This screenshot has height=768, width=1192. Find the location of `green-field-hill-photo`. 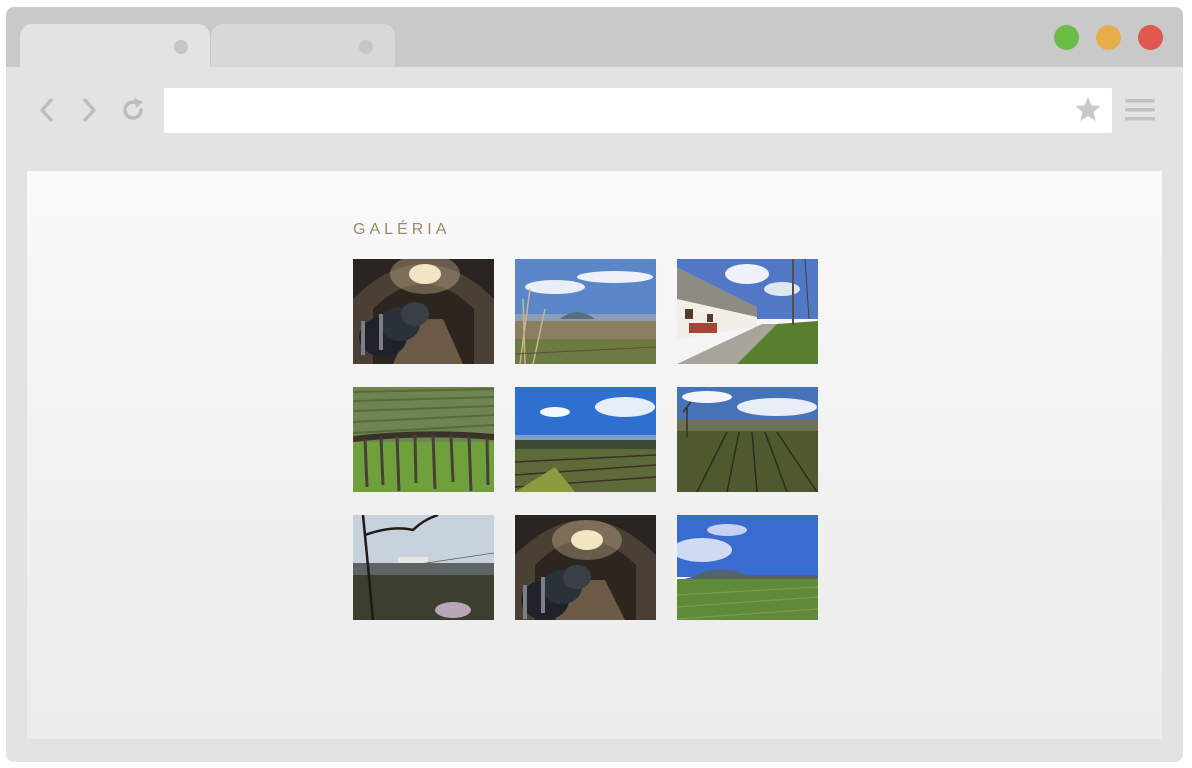

green-field-hill-photo is located at coordinates (747, 567).